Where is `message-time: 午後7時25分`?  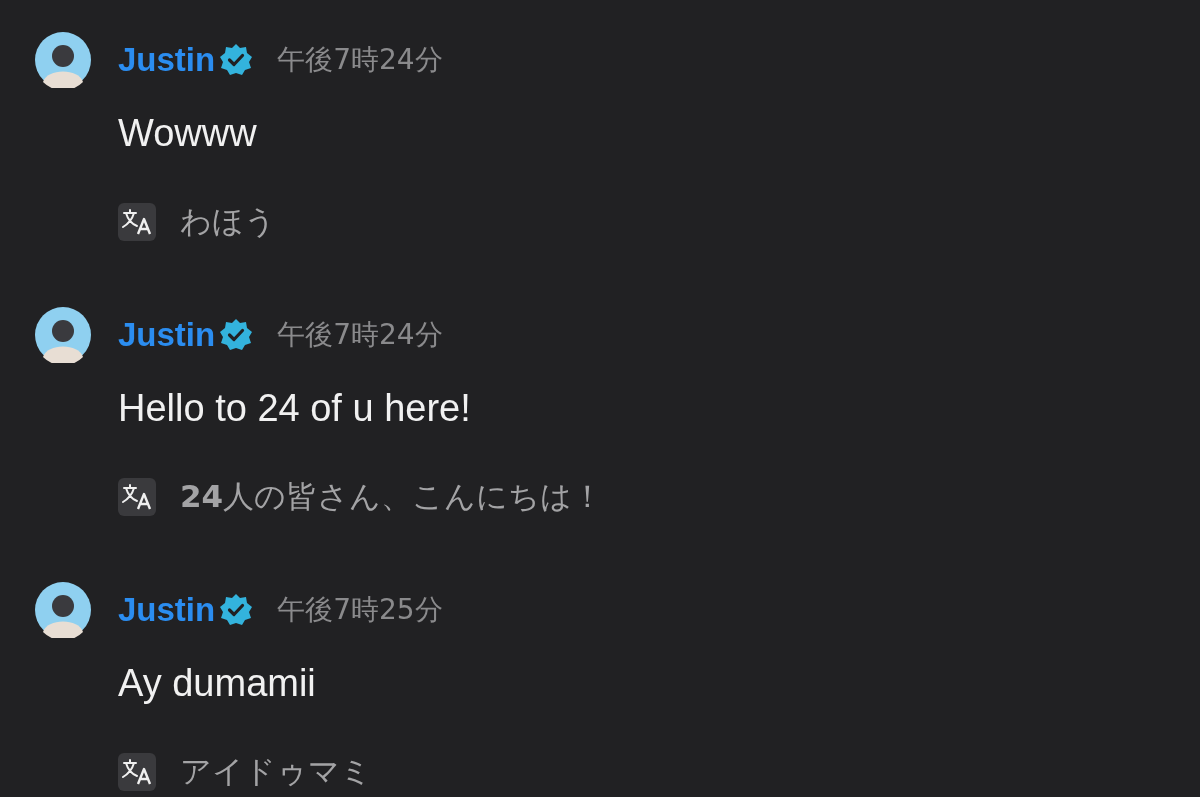 message-time: 午後7時25分 is located at coordinates (360, 610).